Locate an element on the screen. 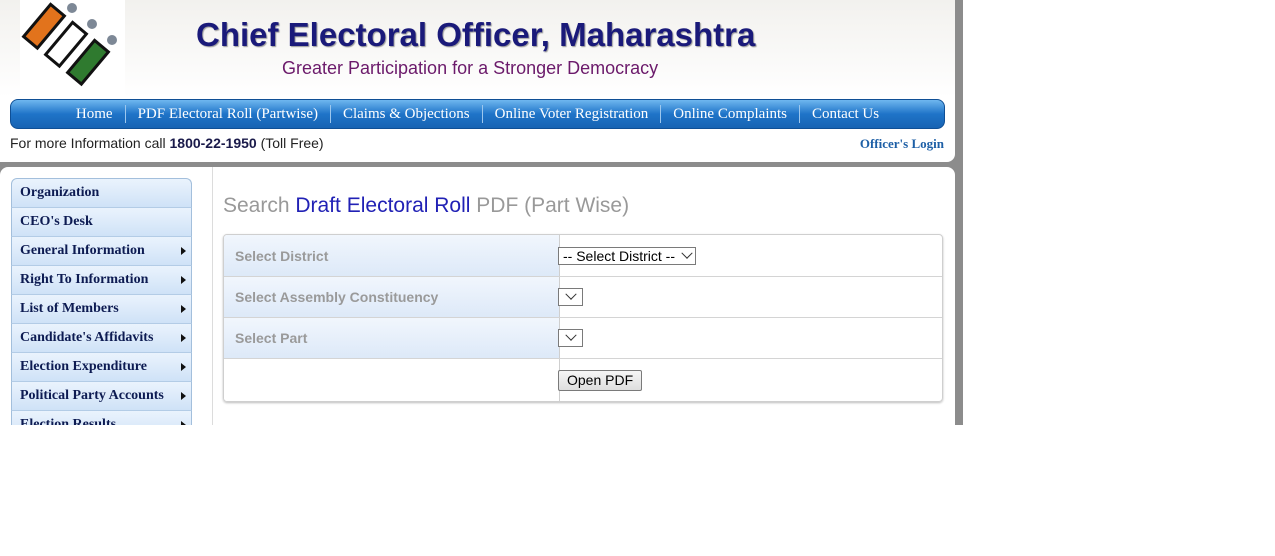 The width and height of the screenshot is (1275, 556). title-part-1: Search is located at coordinates (259, 205).